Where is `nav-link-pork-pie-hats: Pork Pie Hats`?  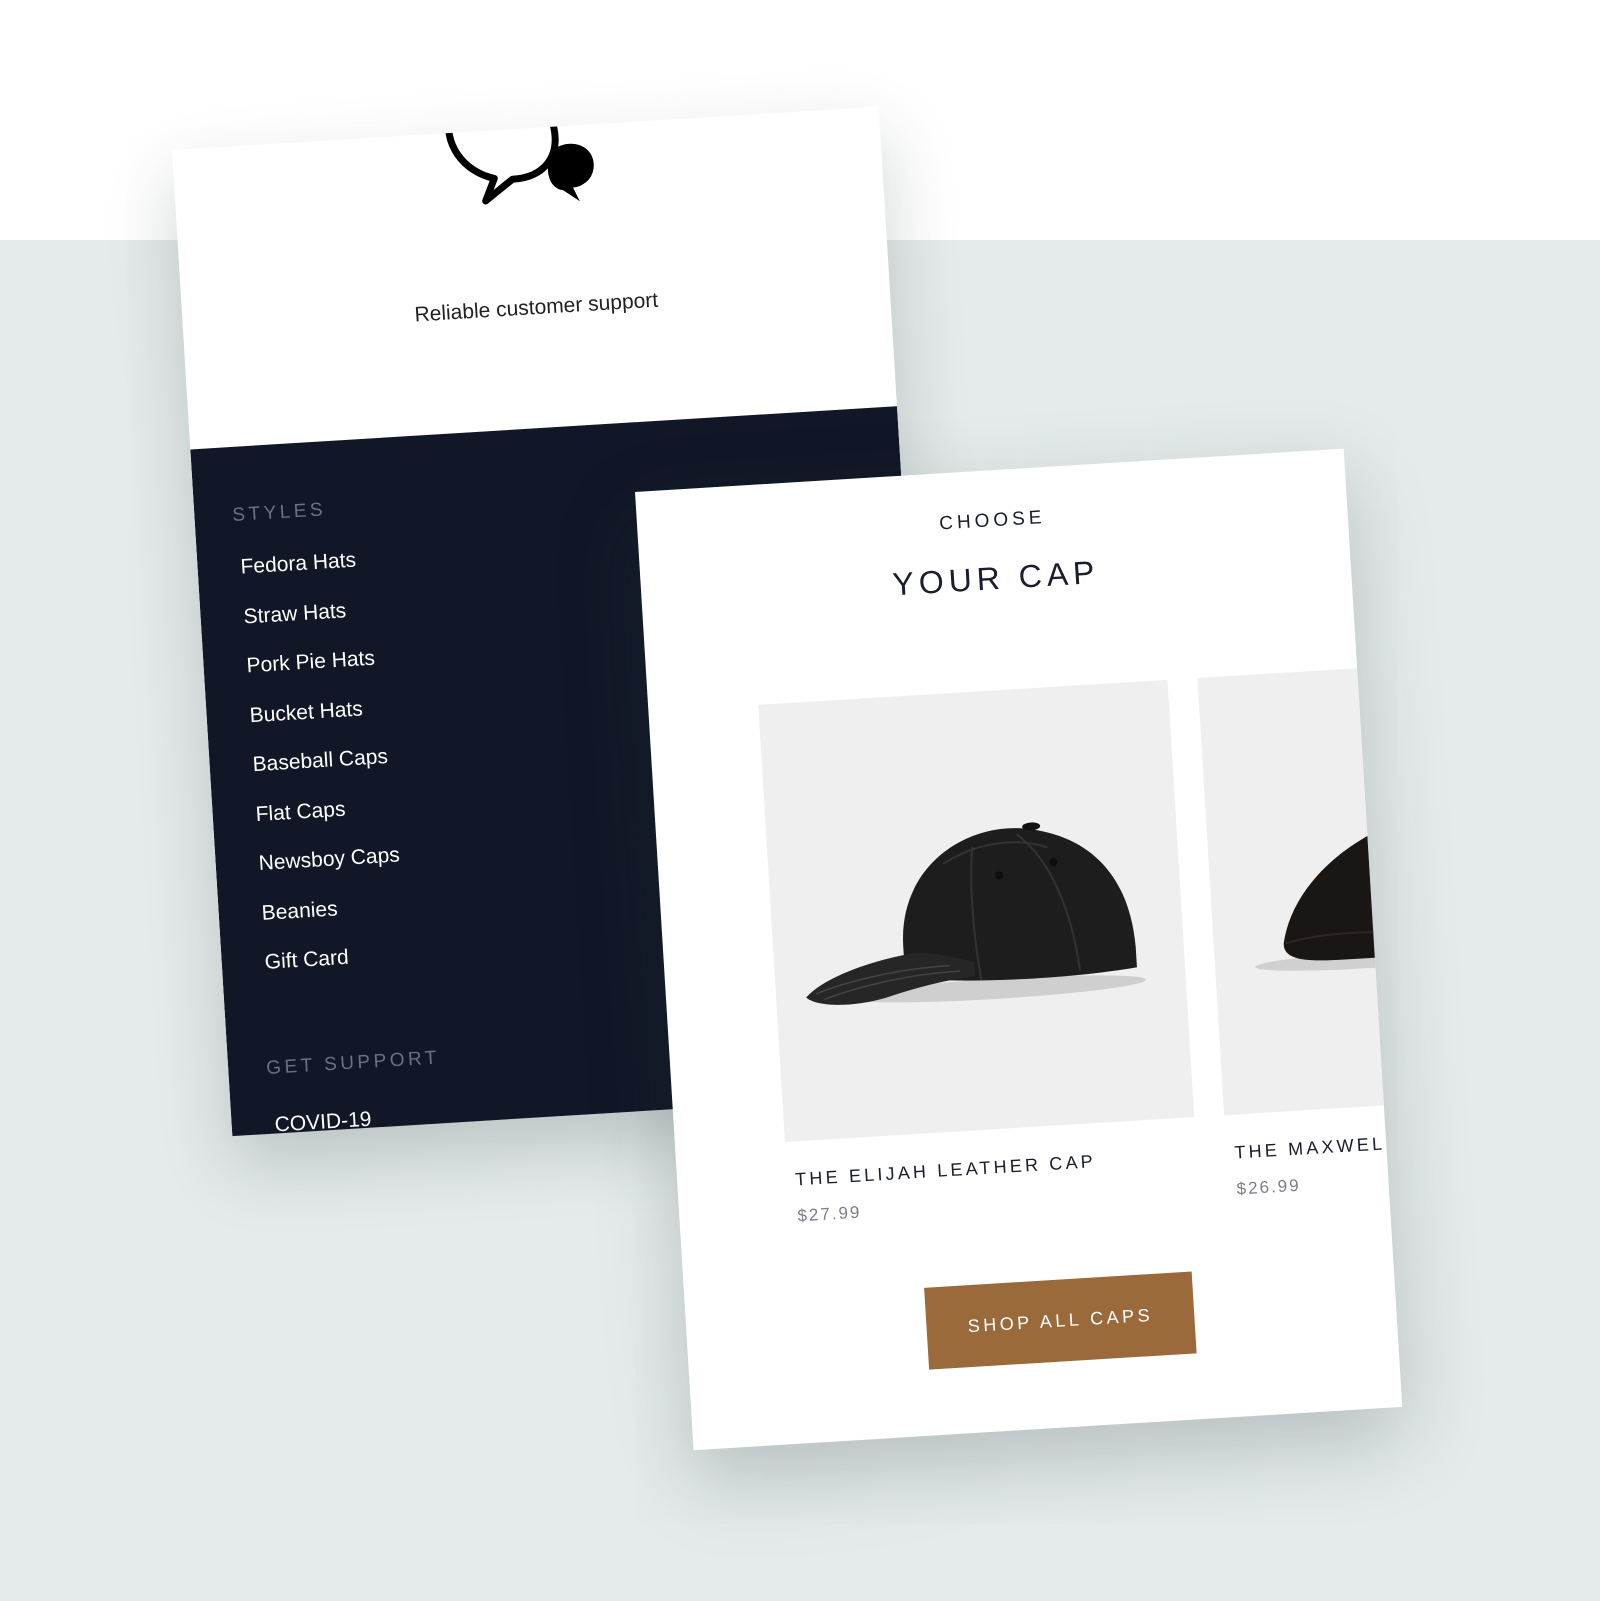 nav-link-pork-pie-hats: Pork Pie Hats is located at coordinates (318, 672).